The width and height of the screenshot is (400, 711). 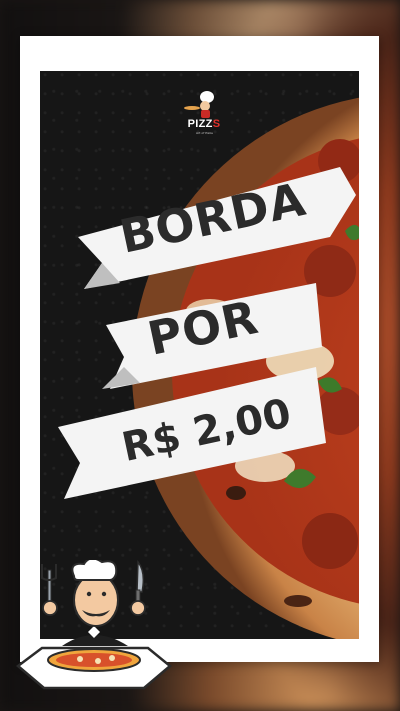 What do you see at coordinates (200, 124) in the screenshot?
I see `logo-name: PIZZ` at bounding box center [200, 124].